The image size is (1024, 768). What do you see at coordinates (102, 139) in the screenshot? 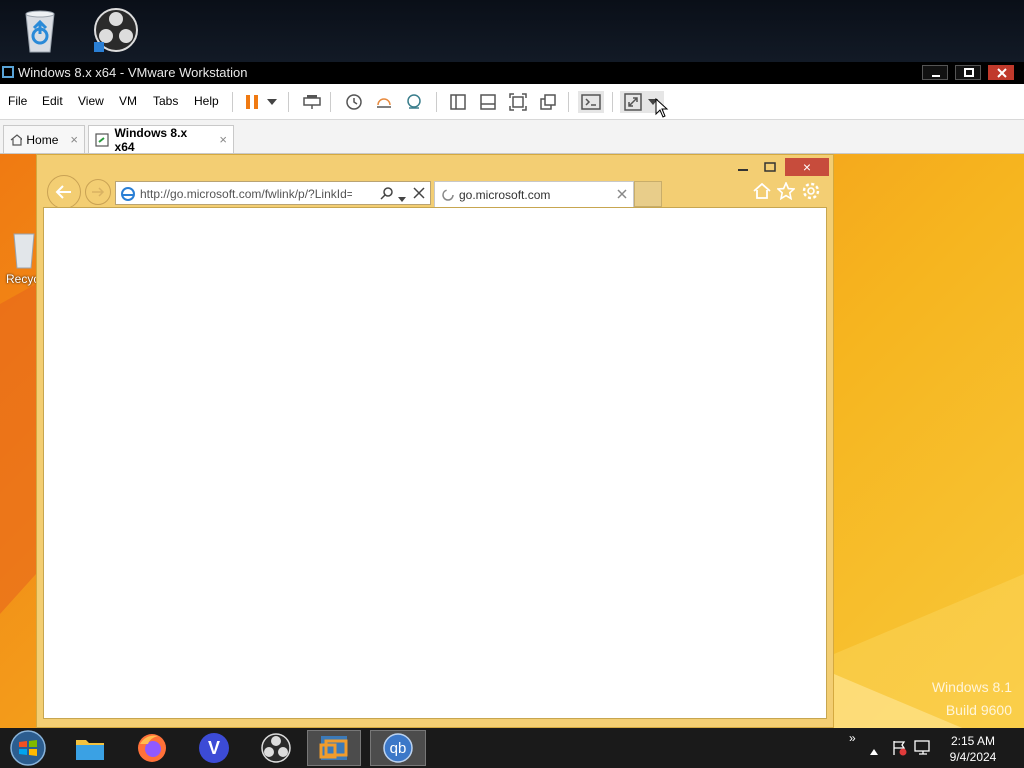
I see `vm-icon` at bounding box center [102, 139].